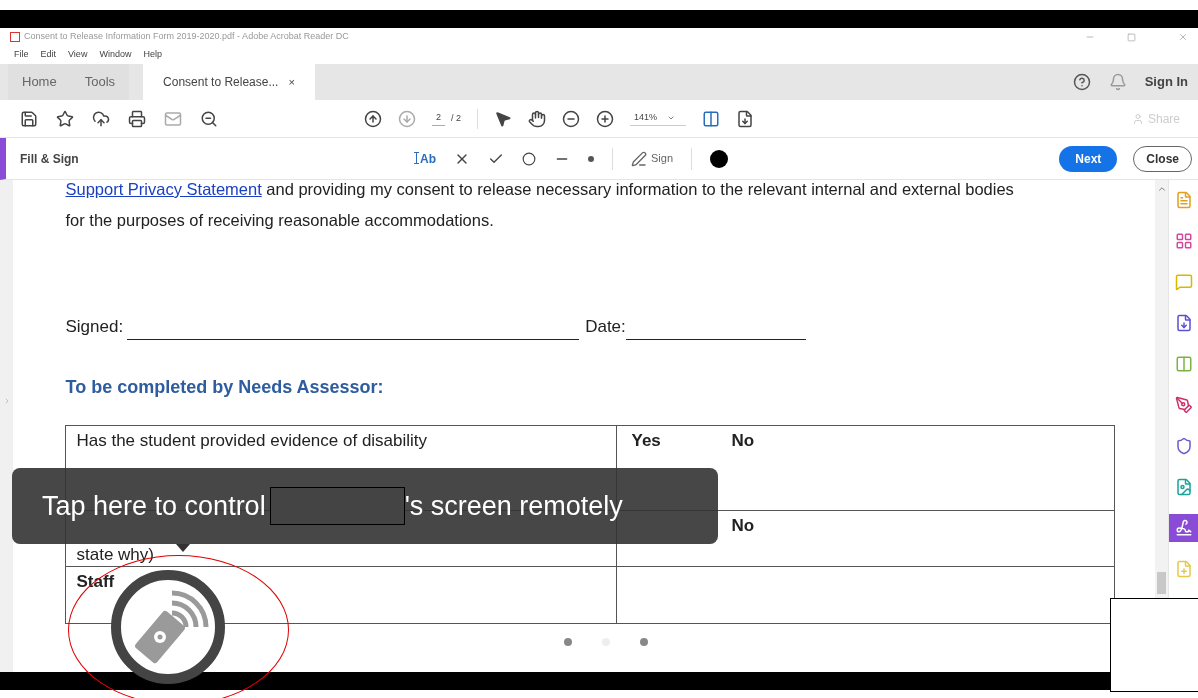 The image size is (1198, 698). Describe the element at coordinates (671, 118) in the screenshot. I see `caret-icon` at that location.